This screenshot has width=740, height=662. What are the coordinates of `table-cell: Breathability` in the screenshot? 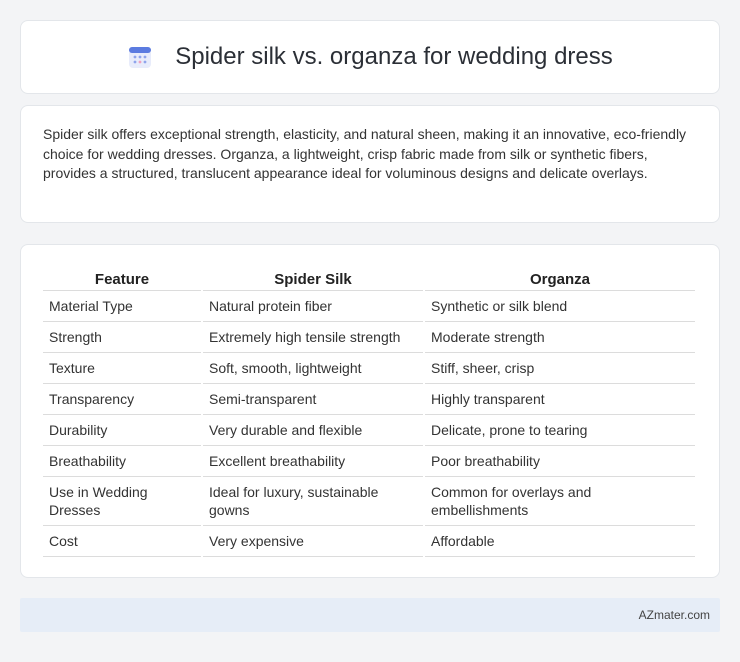 It's located at (122, 461).